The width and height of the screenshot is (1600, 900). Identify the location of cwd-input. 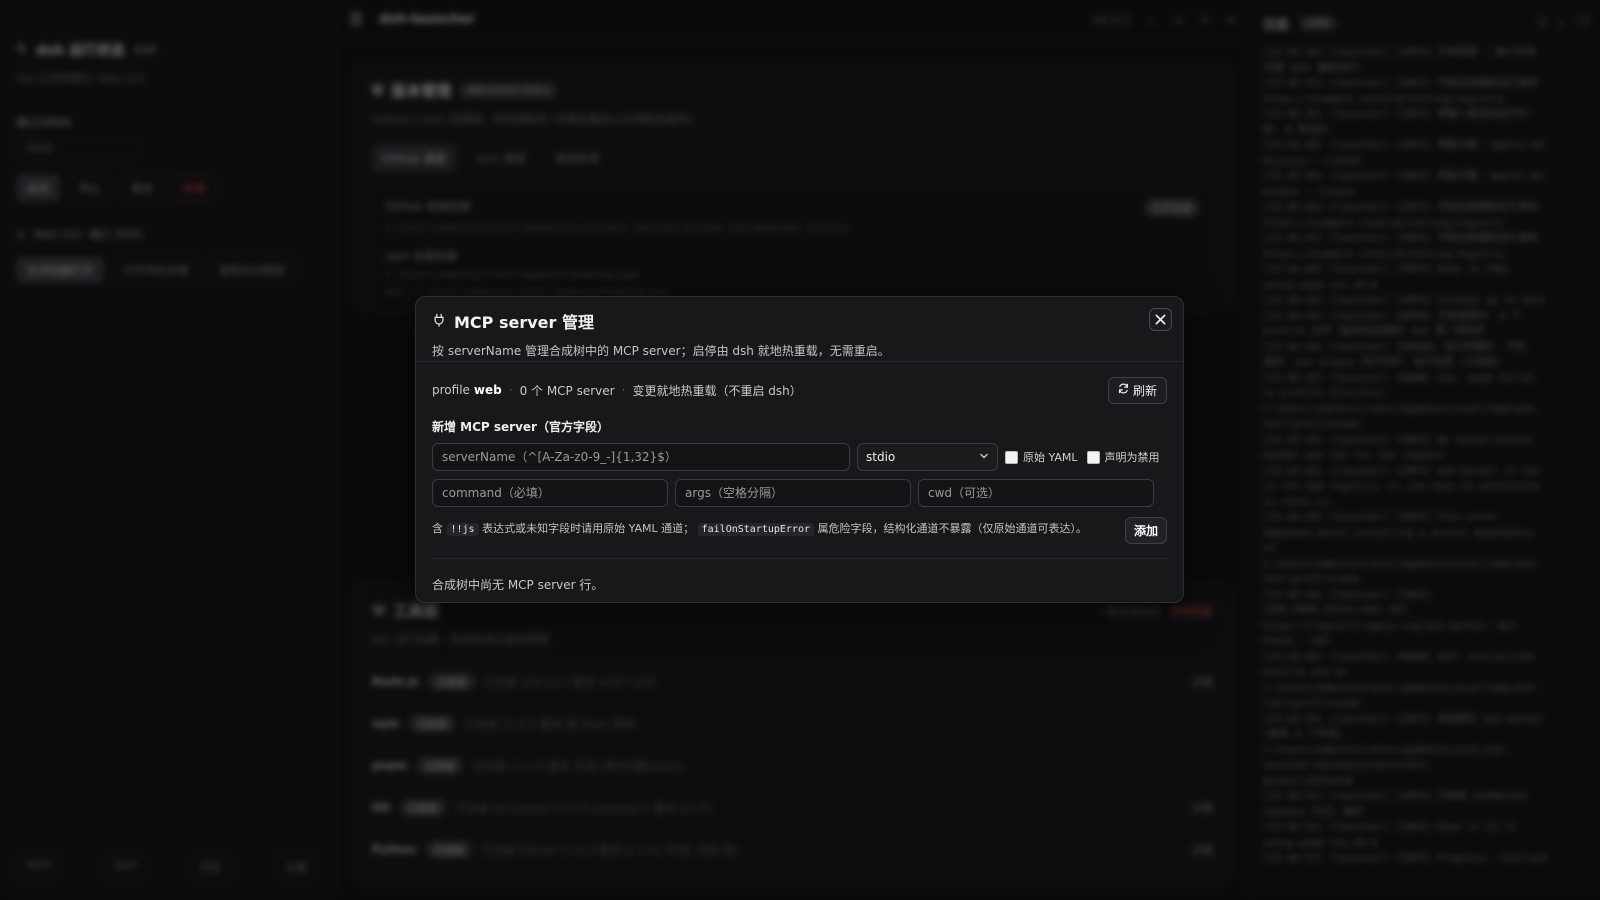
(1036, 493).